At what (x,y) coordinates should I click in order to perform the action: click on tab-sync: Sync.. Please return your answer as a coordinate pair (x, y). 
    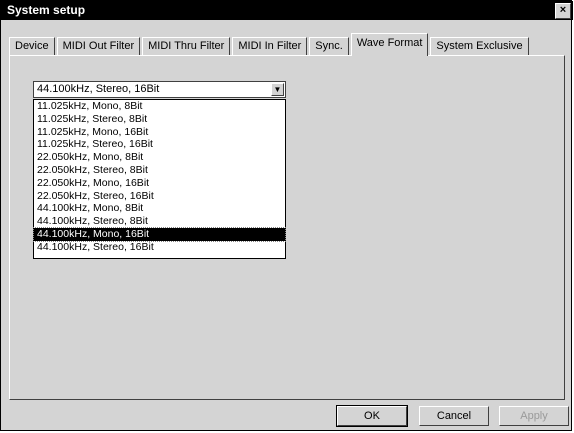
    Looking at the image, I should click on (329, 46).